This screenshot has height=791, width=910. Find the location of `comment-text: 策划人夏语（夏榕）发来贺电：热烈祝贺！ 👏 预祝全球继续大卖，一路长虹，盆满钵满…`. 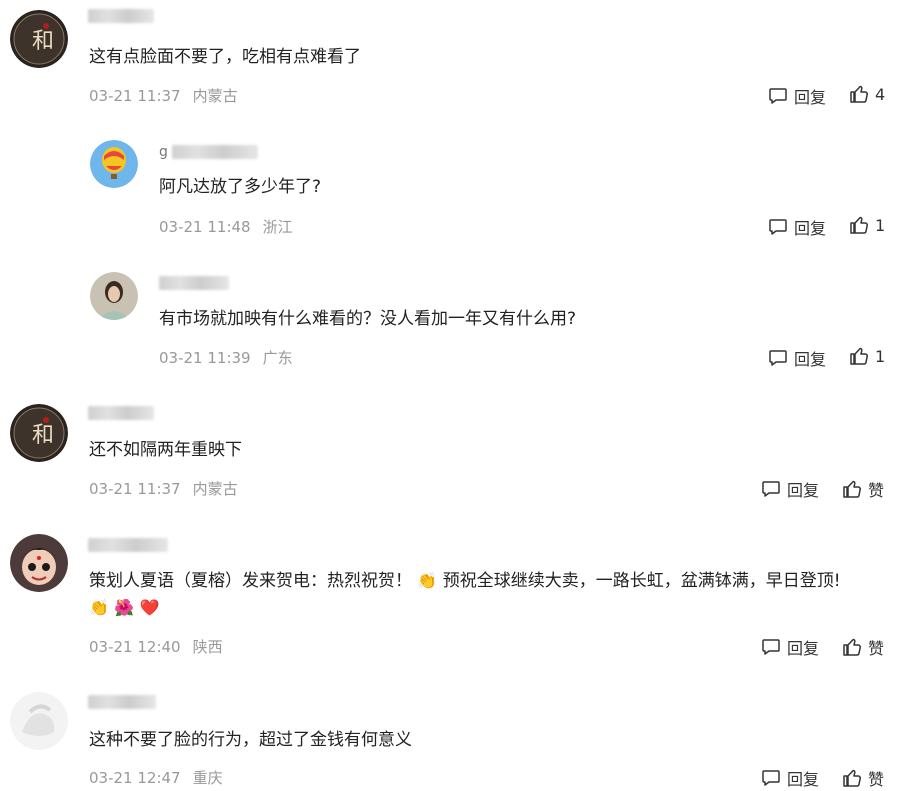

comment-text: 策划人夏语（夏榕）发来贺电：热烈祝贺！ 👏 预祝全球继续大卖，一路长虹，盆满钵满… is located at coordinates (465, 581).